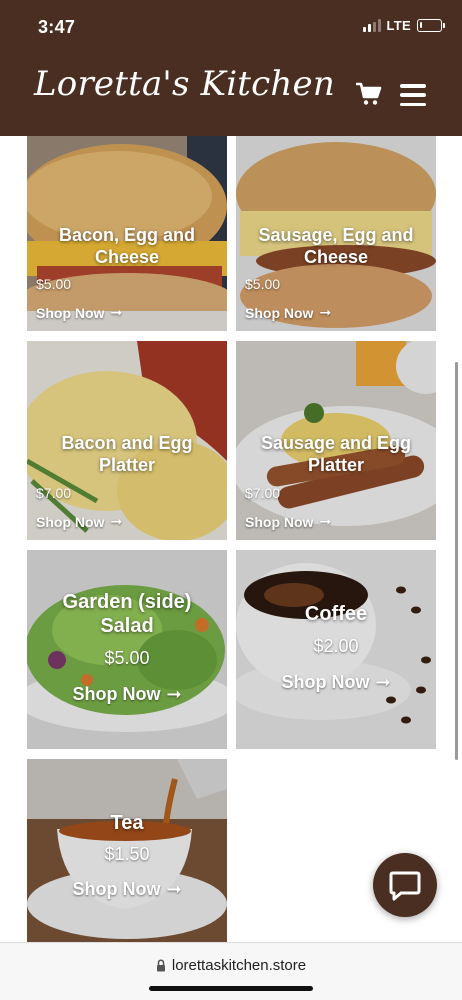 The height and width of the screenshot is (1000, 462). What do you see at coordinates (336, 454) in the screenshot?
I see `product-name: Sausage and Egg Platter` at bounding box center [336, 454].